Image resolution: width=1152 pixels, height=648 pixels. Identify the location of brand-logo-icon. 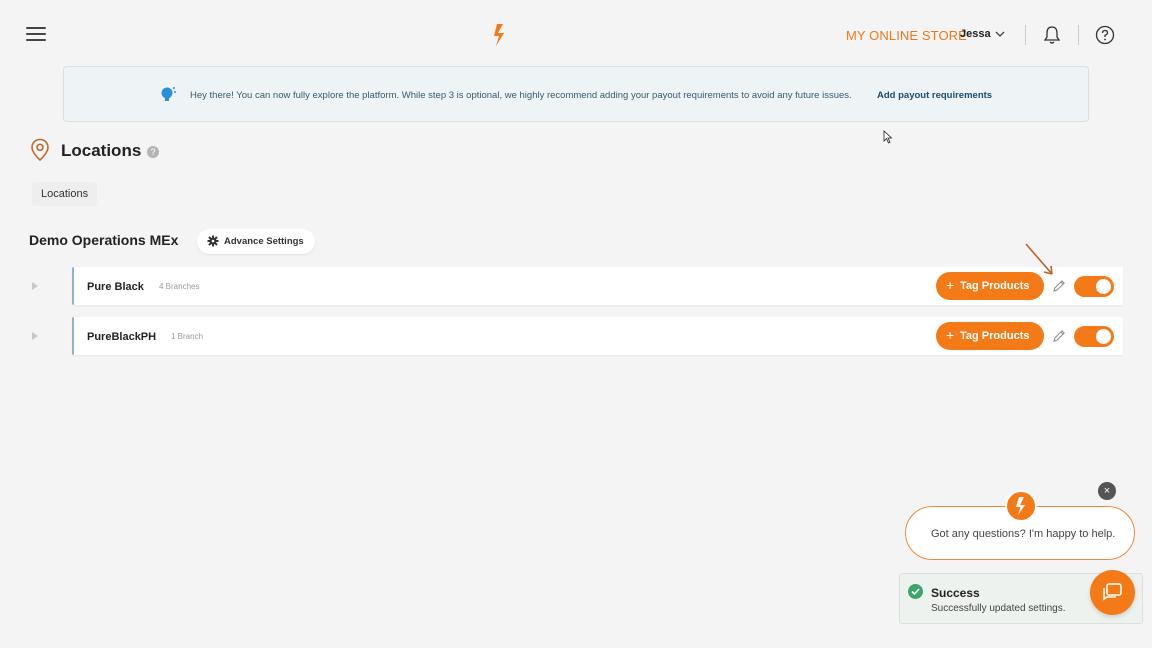
(499, 35).